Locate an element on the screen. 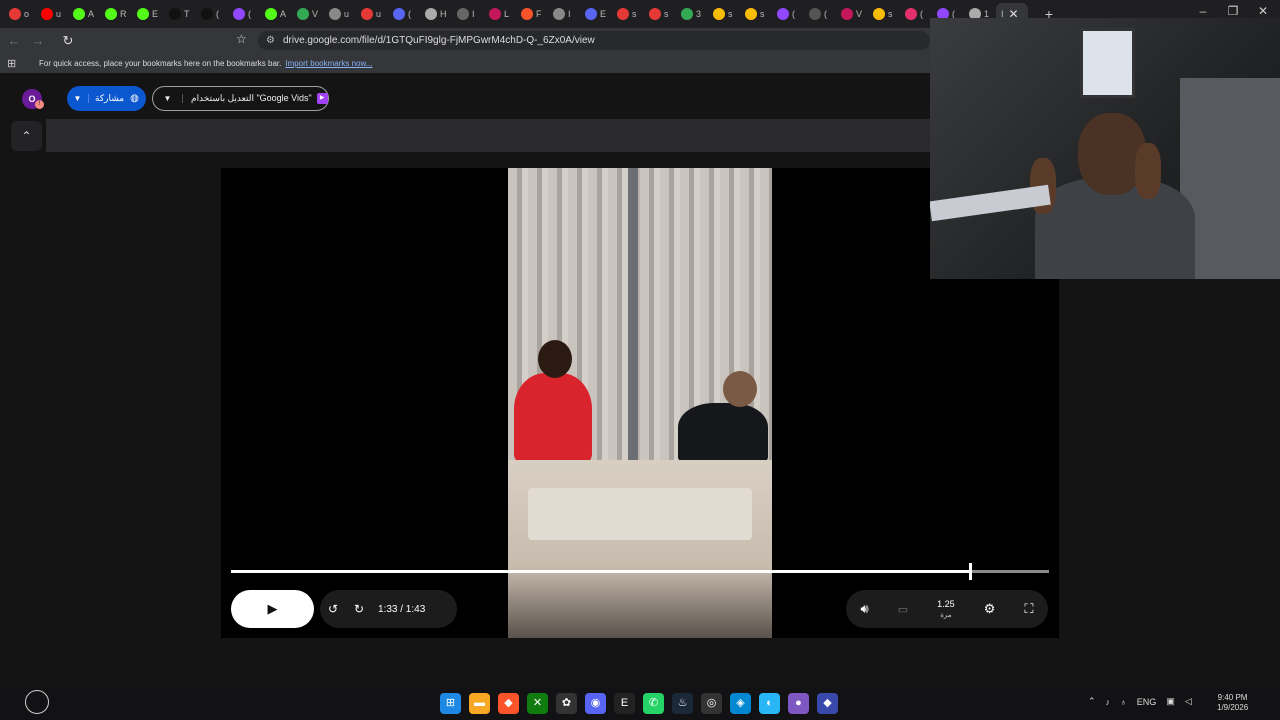 The height and width of the screenshot is (720, 1280). volume-icon: 🔊︎ is located at coordinates (865, 609).